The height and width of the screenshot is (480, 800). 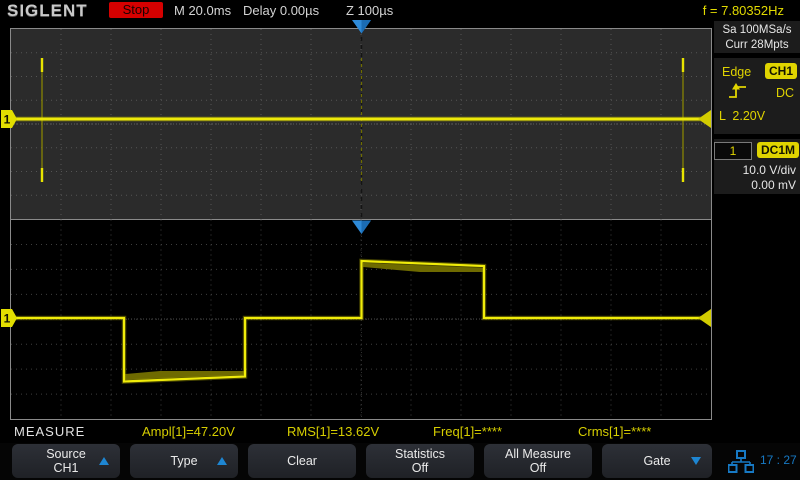 What do you see at coordinates (66, 468) in the screenshot?
I see `button-value: CH1` at bounding box center [66, 468].